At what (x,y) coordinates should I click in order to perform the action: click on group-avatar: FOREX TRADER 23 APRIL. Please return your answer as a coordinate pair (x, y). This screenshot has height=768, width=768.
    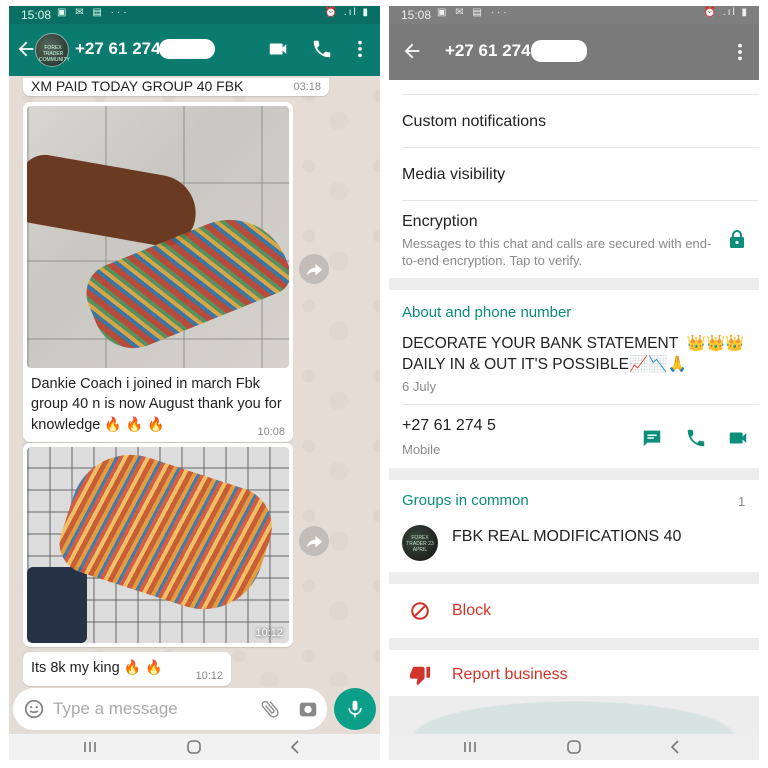
    Looking at the image, I should click on (420, 543).